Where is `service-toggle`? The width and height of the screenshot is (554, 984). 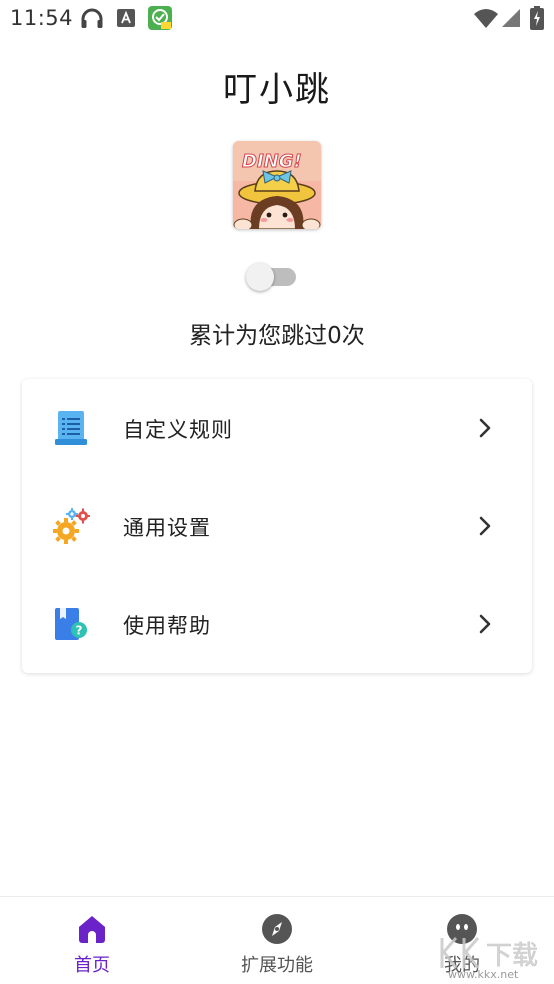 service-toggle is located at coordinates (272, 277).